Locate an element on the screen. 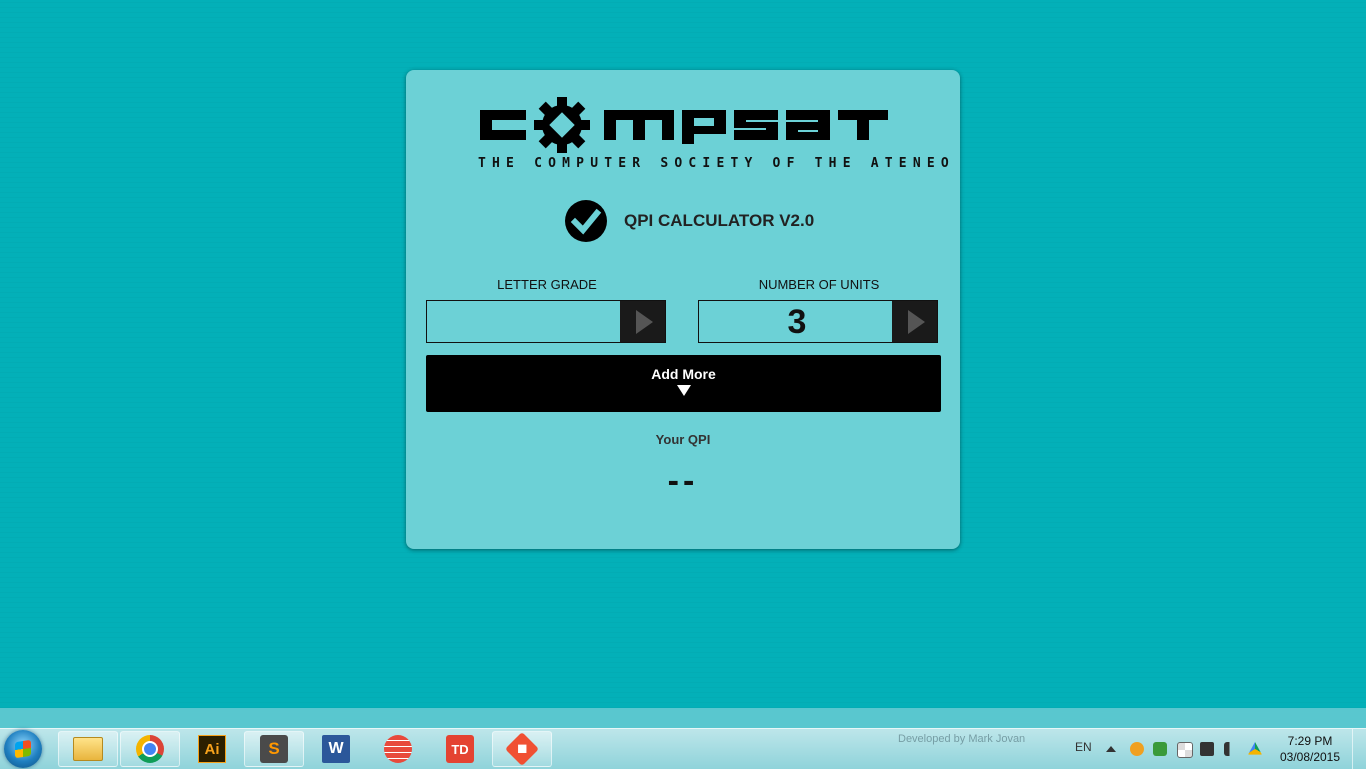 This screenshot has height=769, width=1366. app-title-row: QPI CALCULATOR V2.0 is located at coordinates (689, 221).